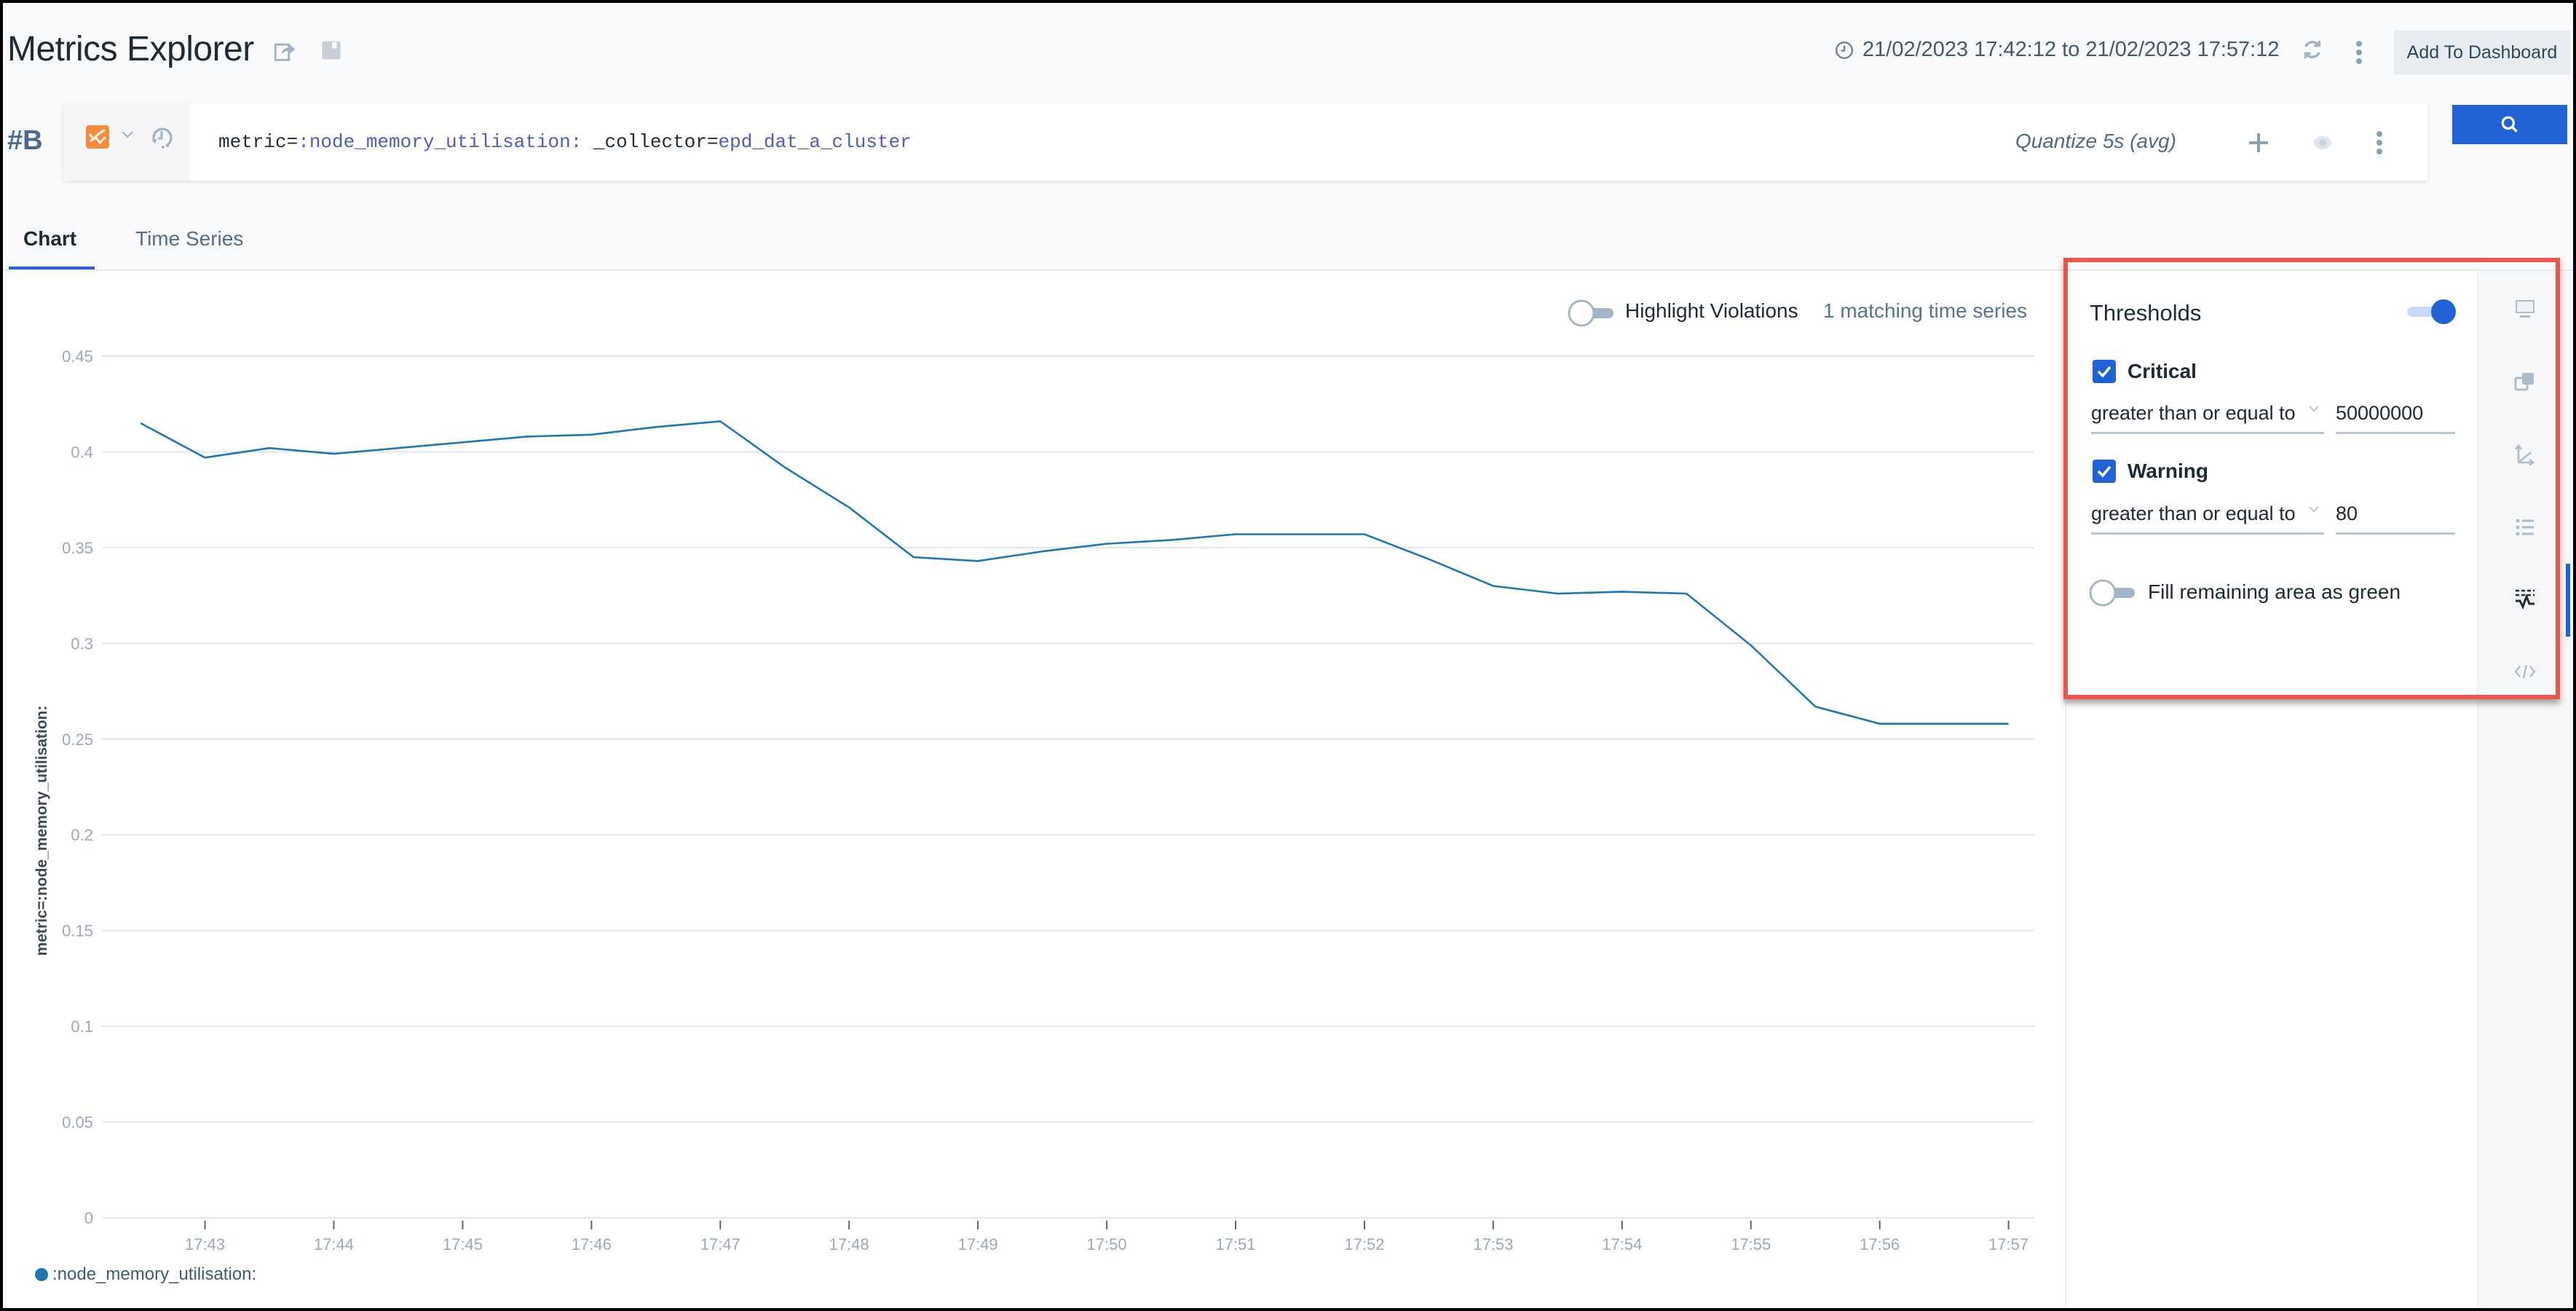 This screenshot has height=1311, width=2576. What do you see at coordinates (720, 1244) in the screenshot?
I see `x-tick-label: 17:47` at bounding box center [720, 1244].